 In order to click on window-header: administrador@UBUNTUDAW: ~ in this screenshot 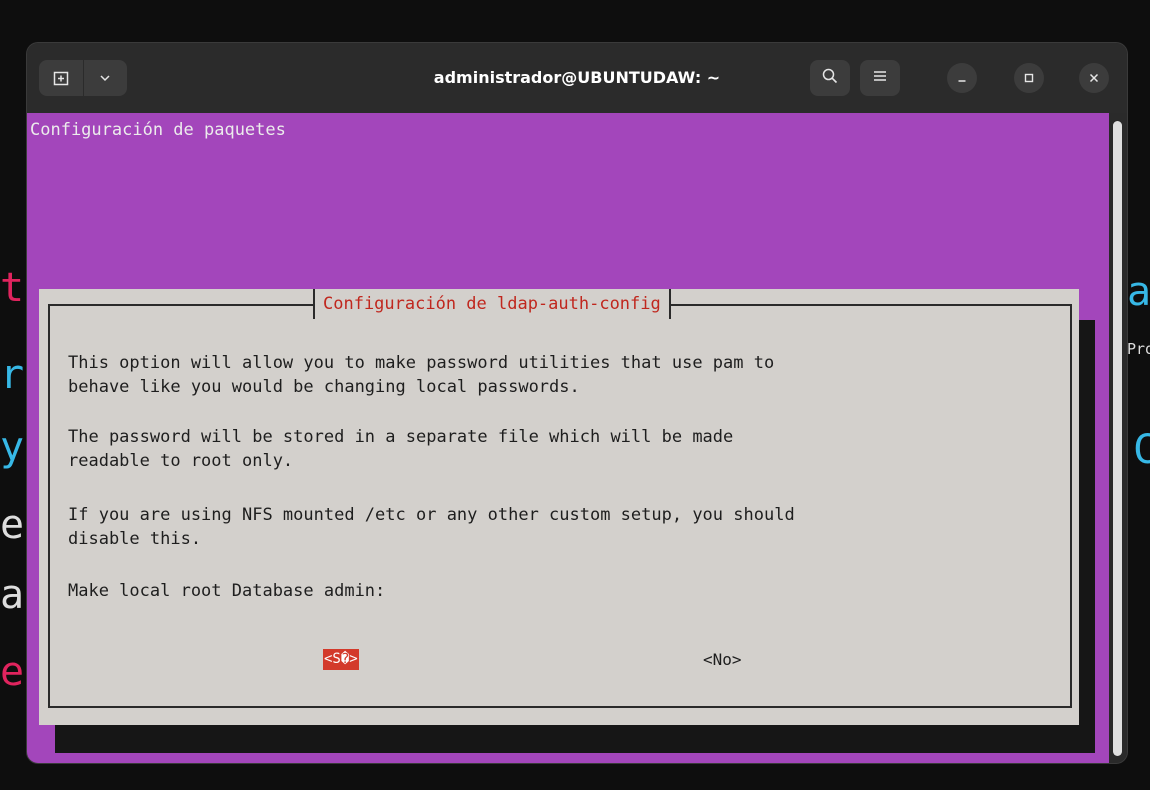, I will do `click(577, 78)`.